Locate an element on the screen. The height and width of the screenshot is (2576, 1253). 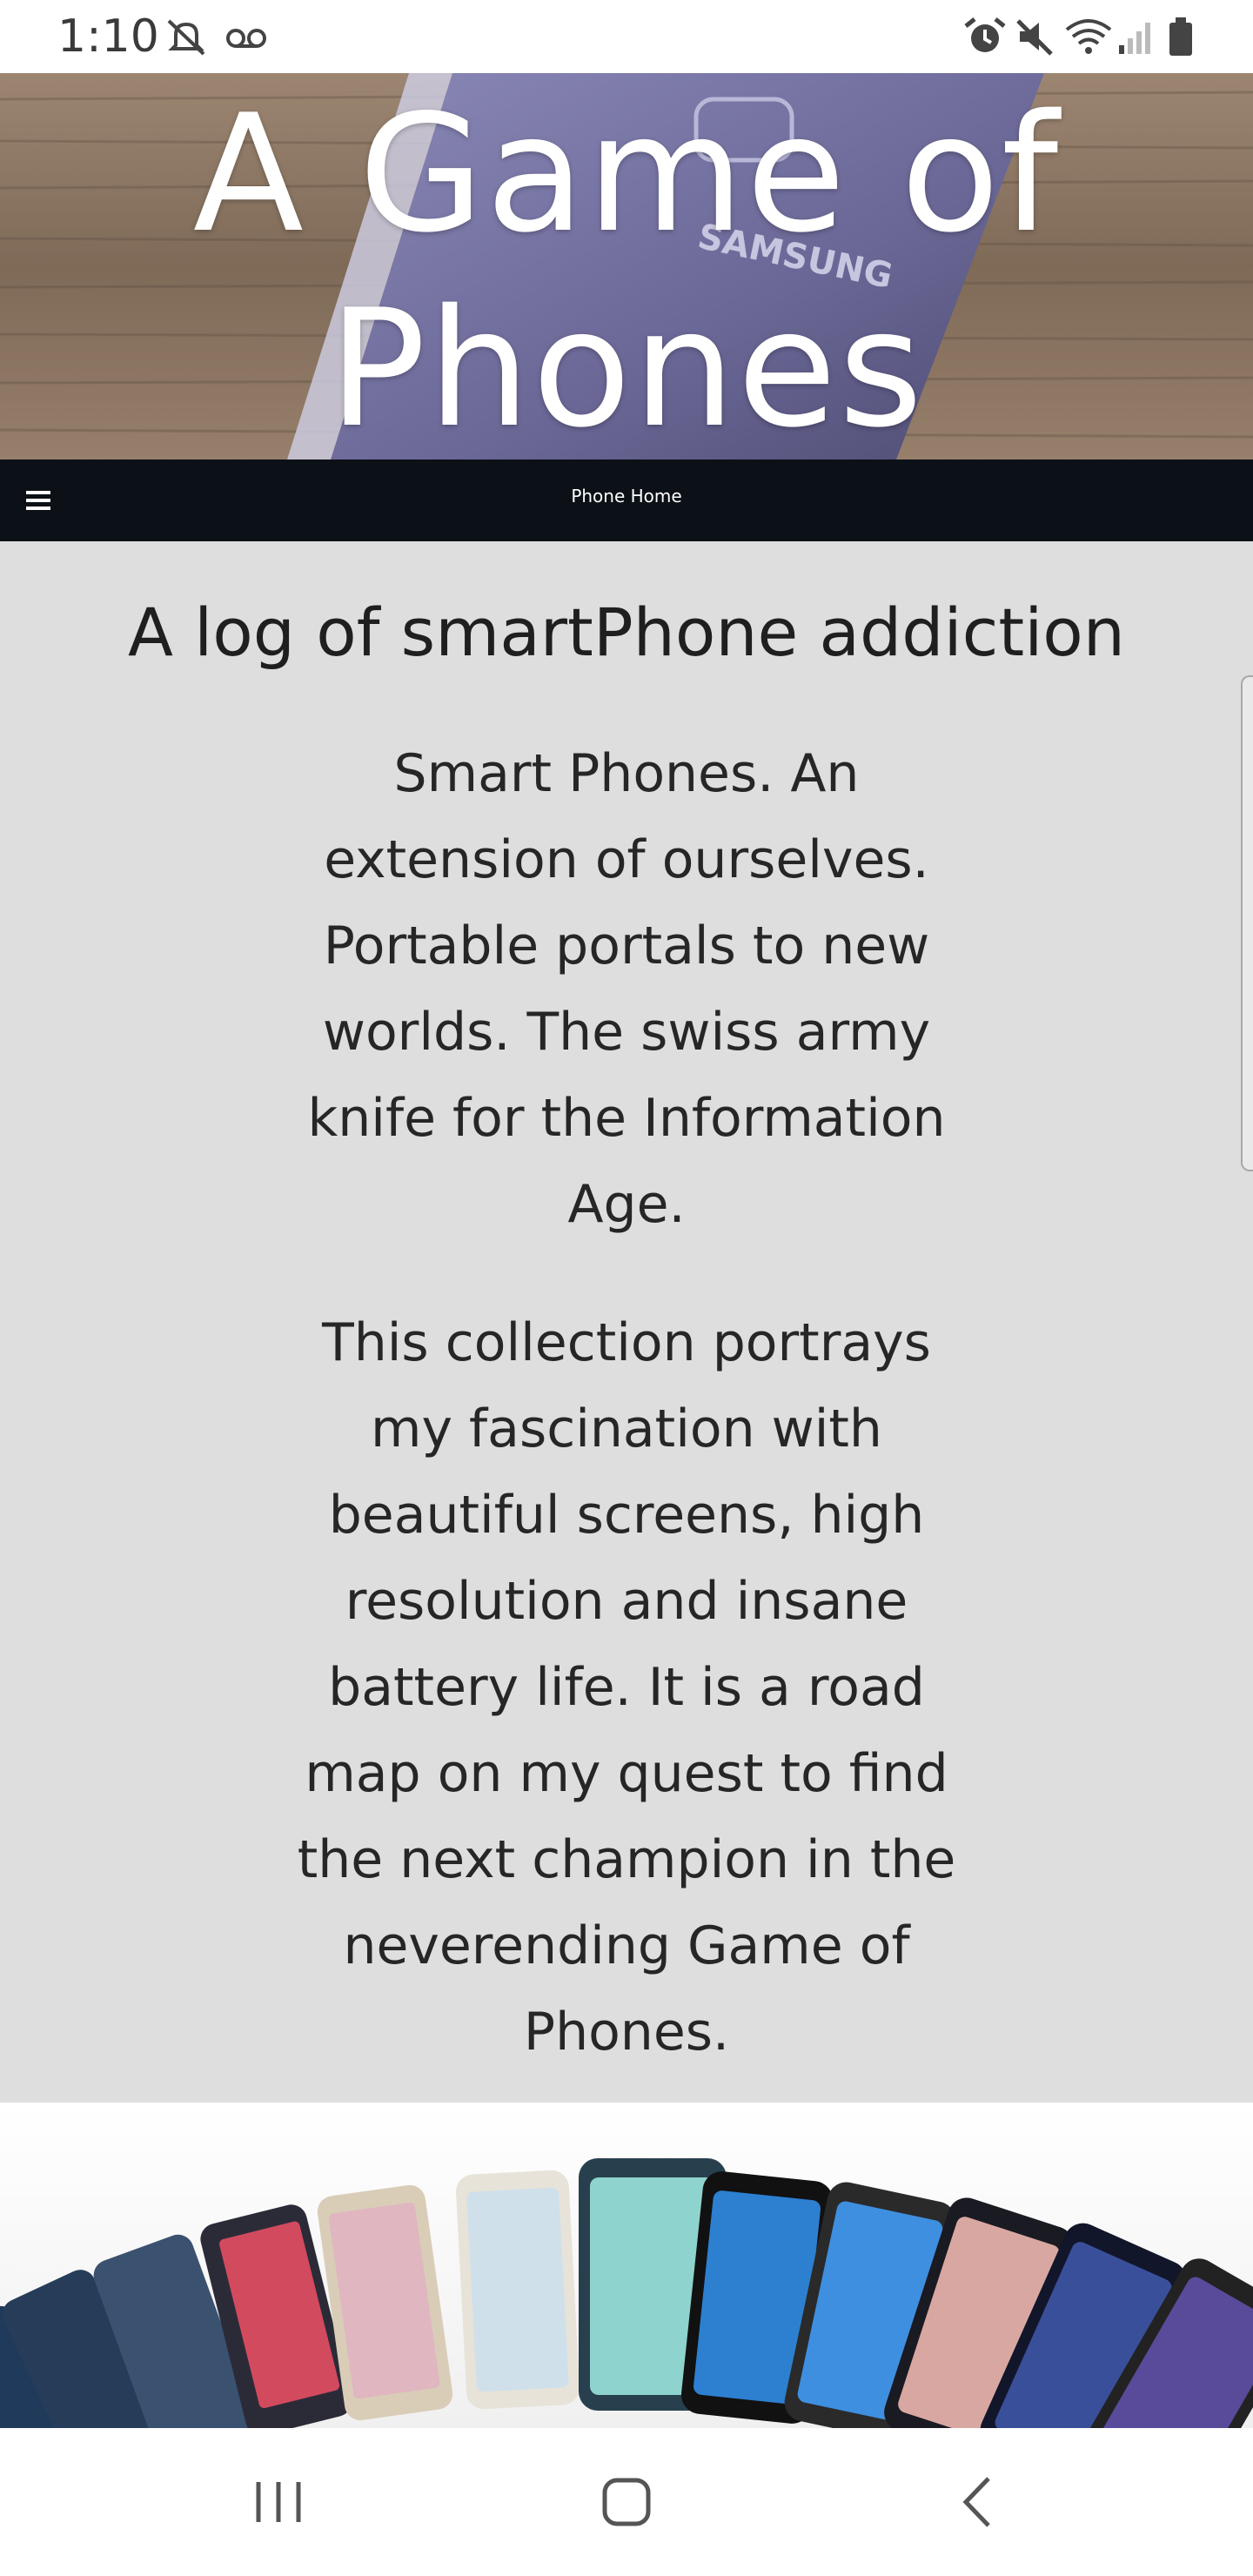
hero-title: A Game of Phones is located at coordinates (626, 269).